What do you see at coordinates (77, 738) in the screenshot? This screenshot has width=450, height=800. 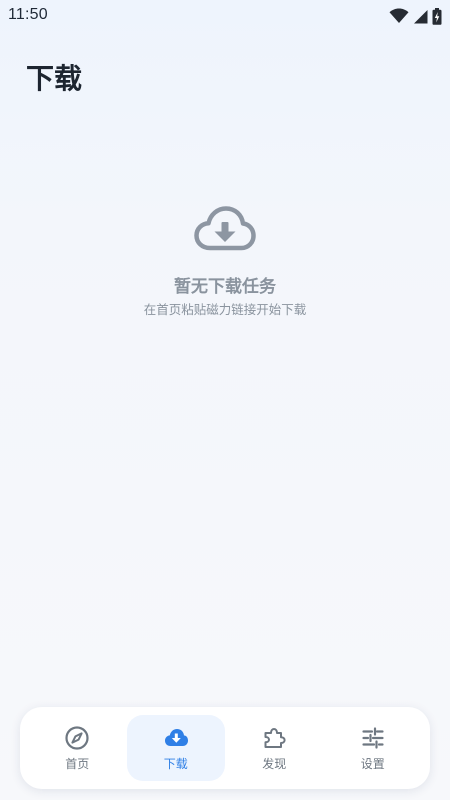 I see `compass-icon` at bounding box center [77, 738].